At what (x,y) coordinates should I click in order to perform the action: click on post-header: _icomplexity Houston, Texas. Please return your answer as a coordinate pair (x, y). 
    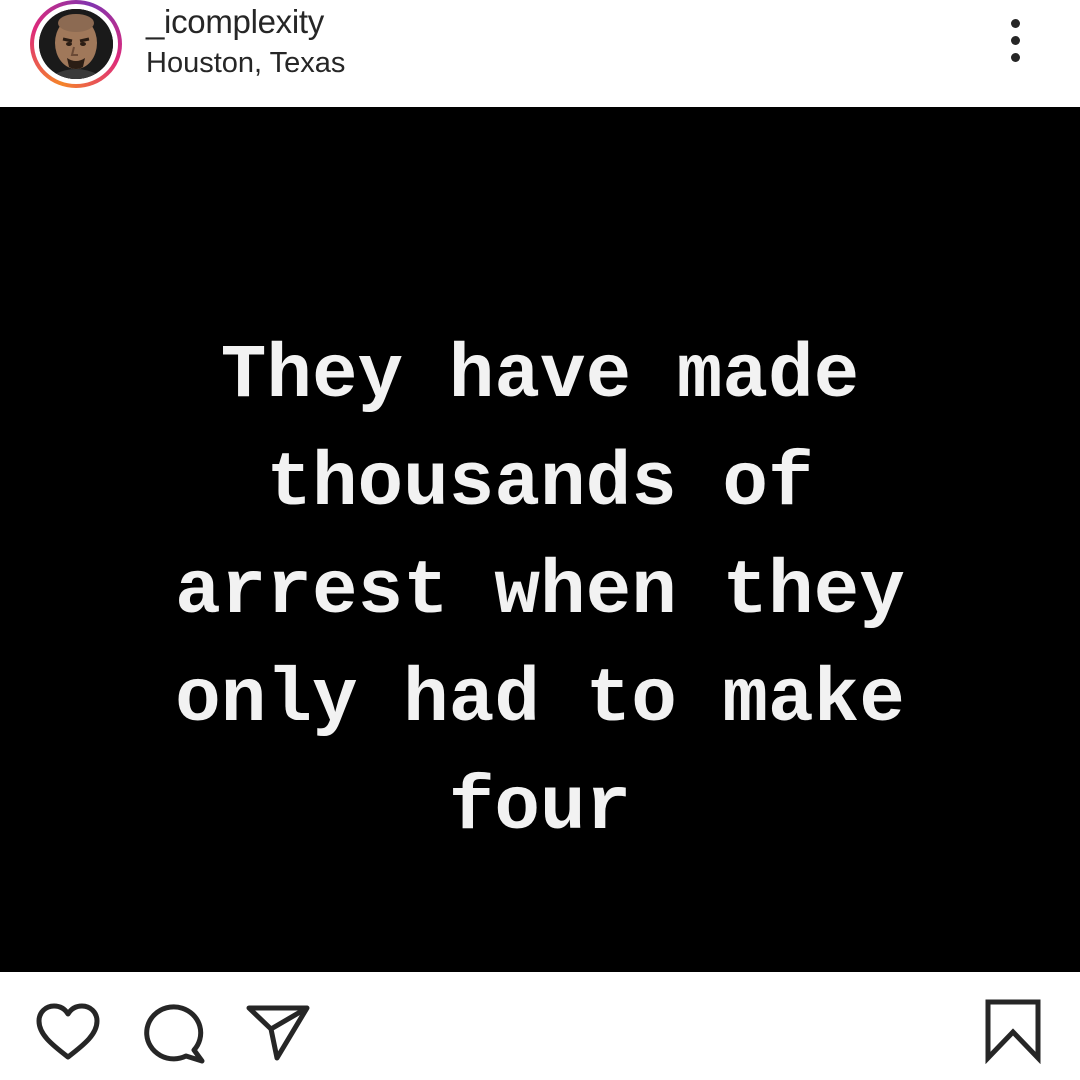
    Looking at the image, I should click on (540, 53).